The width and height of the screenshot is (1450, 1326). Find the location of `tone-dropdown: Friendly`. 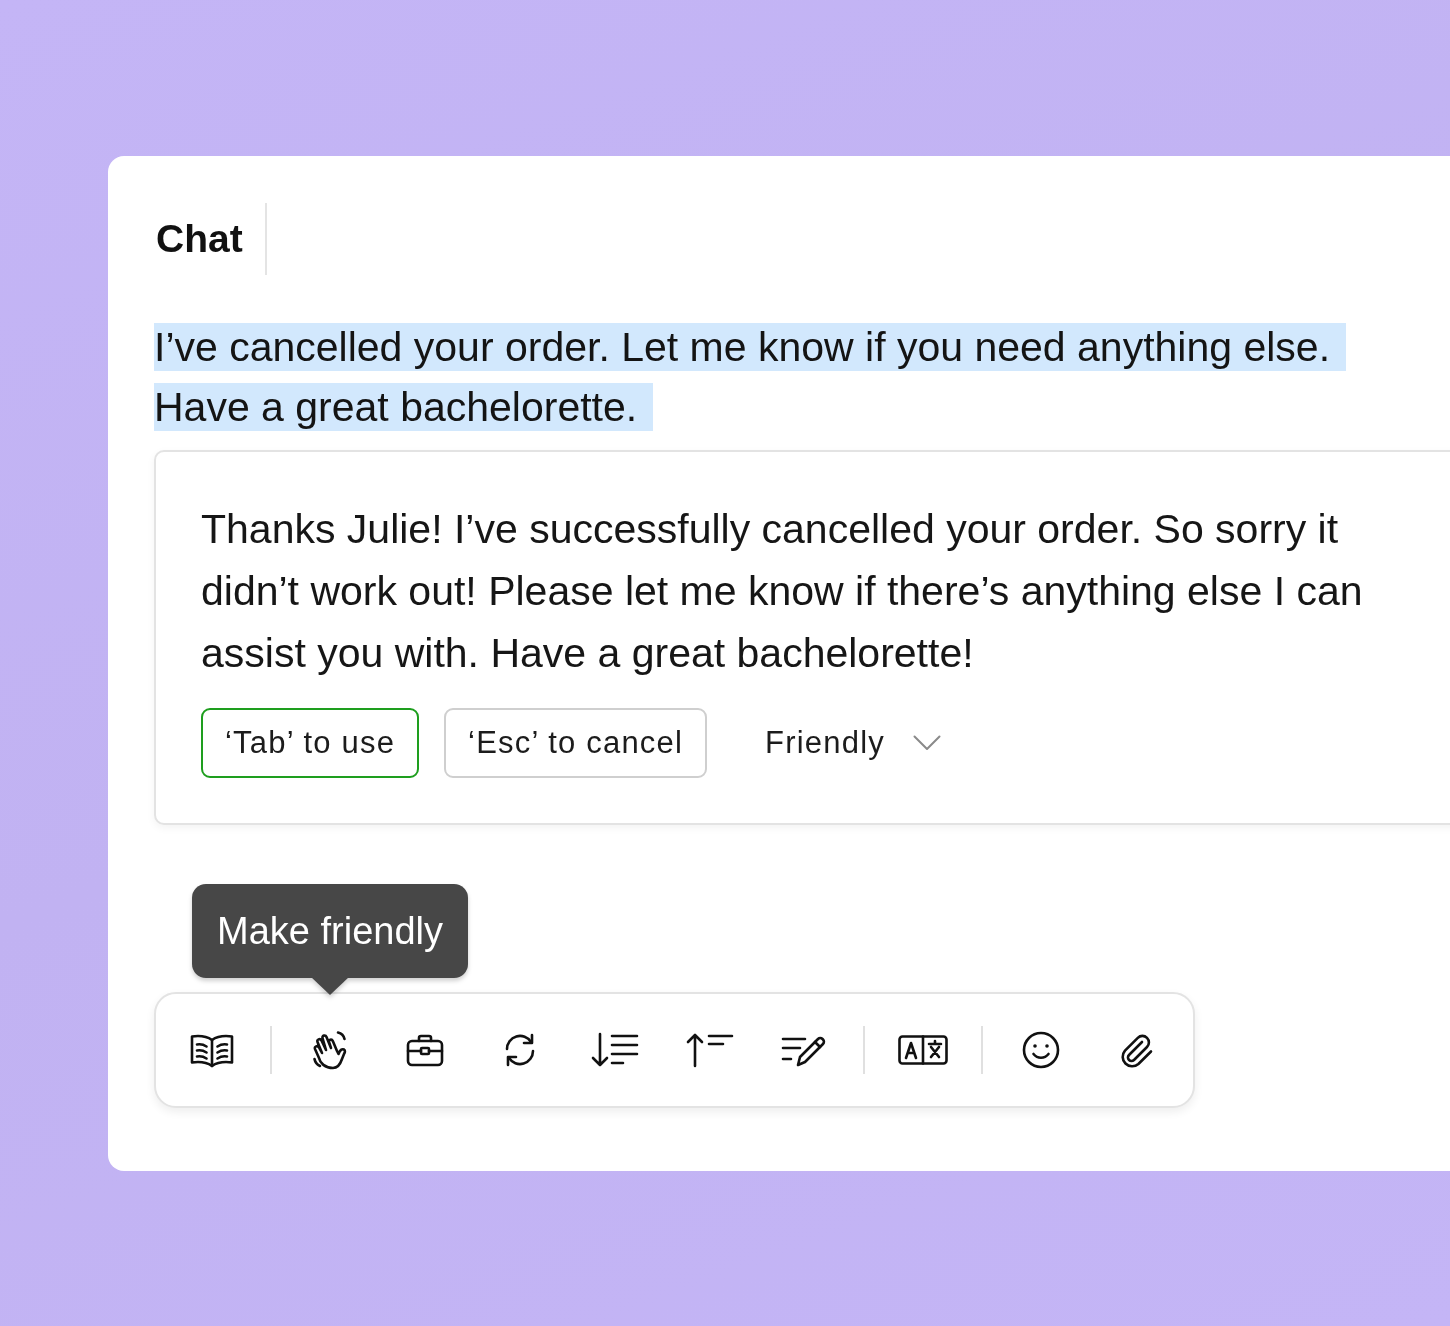

tone-dropdown: Friendly is located at coordinates (853, 743).